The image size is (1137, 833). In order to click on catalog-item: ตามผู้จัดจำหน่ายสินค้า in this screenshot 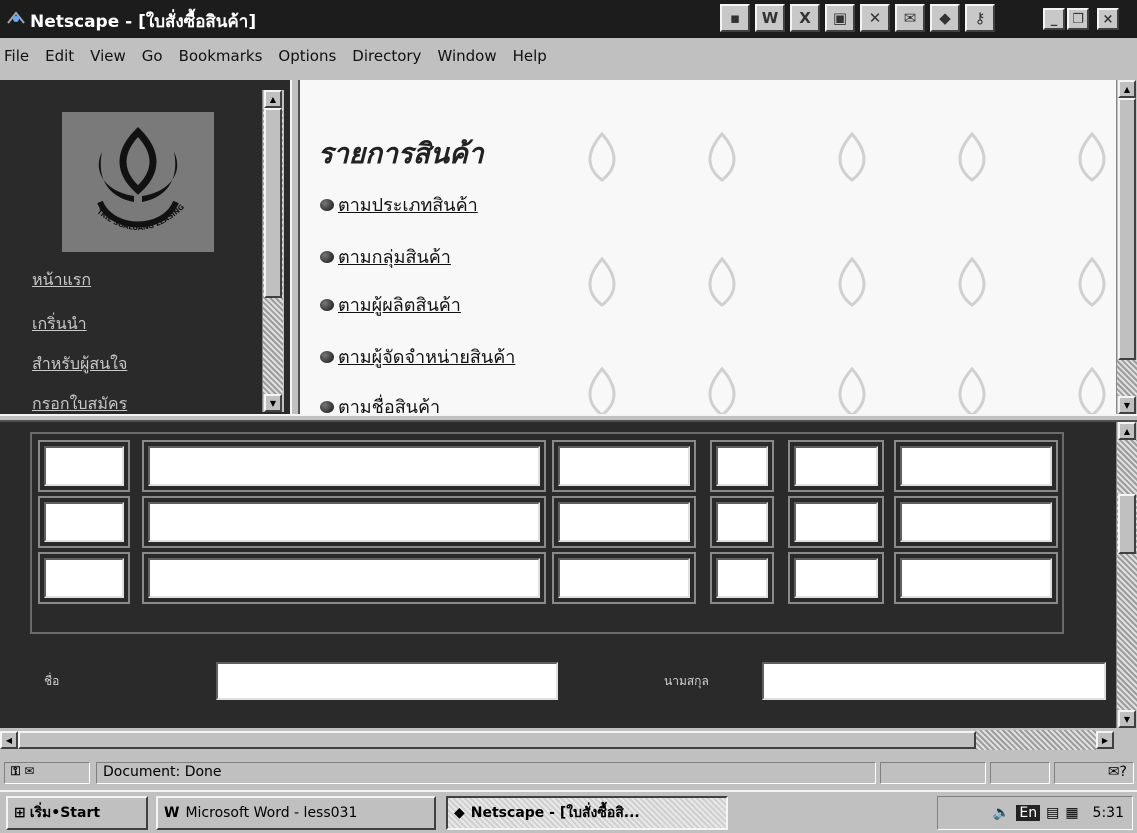, I will do `click(417, 356)`.